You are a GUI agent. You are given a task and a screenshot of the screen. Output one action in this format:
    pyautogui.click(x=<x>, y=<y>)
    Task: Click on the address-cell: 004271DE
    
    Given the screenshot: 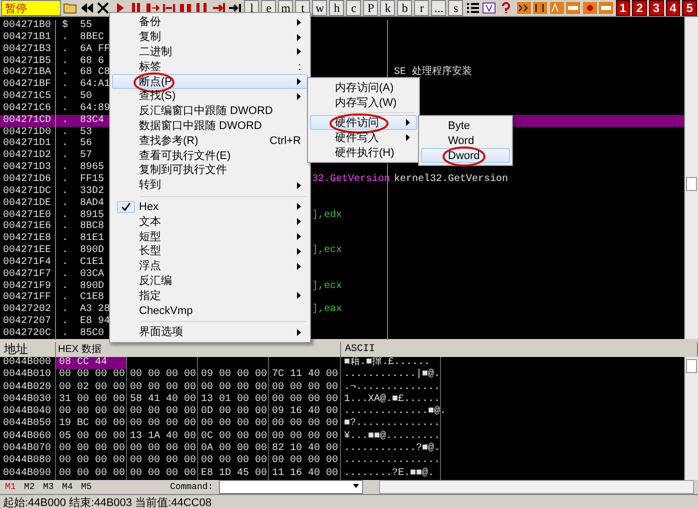 What is the action you would take?
    pyautogui.click(x=28, y=204)
    